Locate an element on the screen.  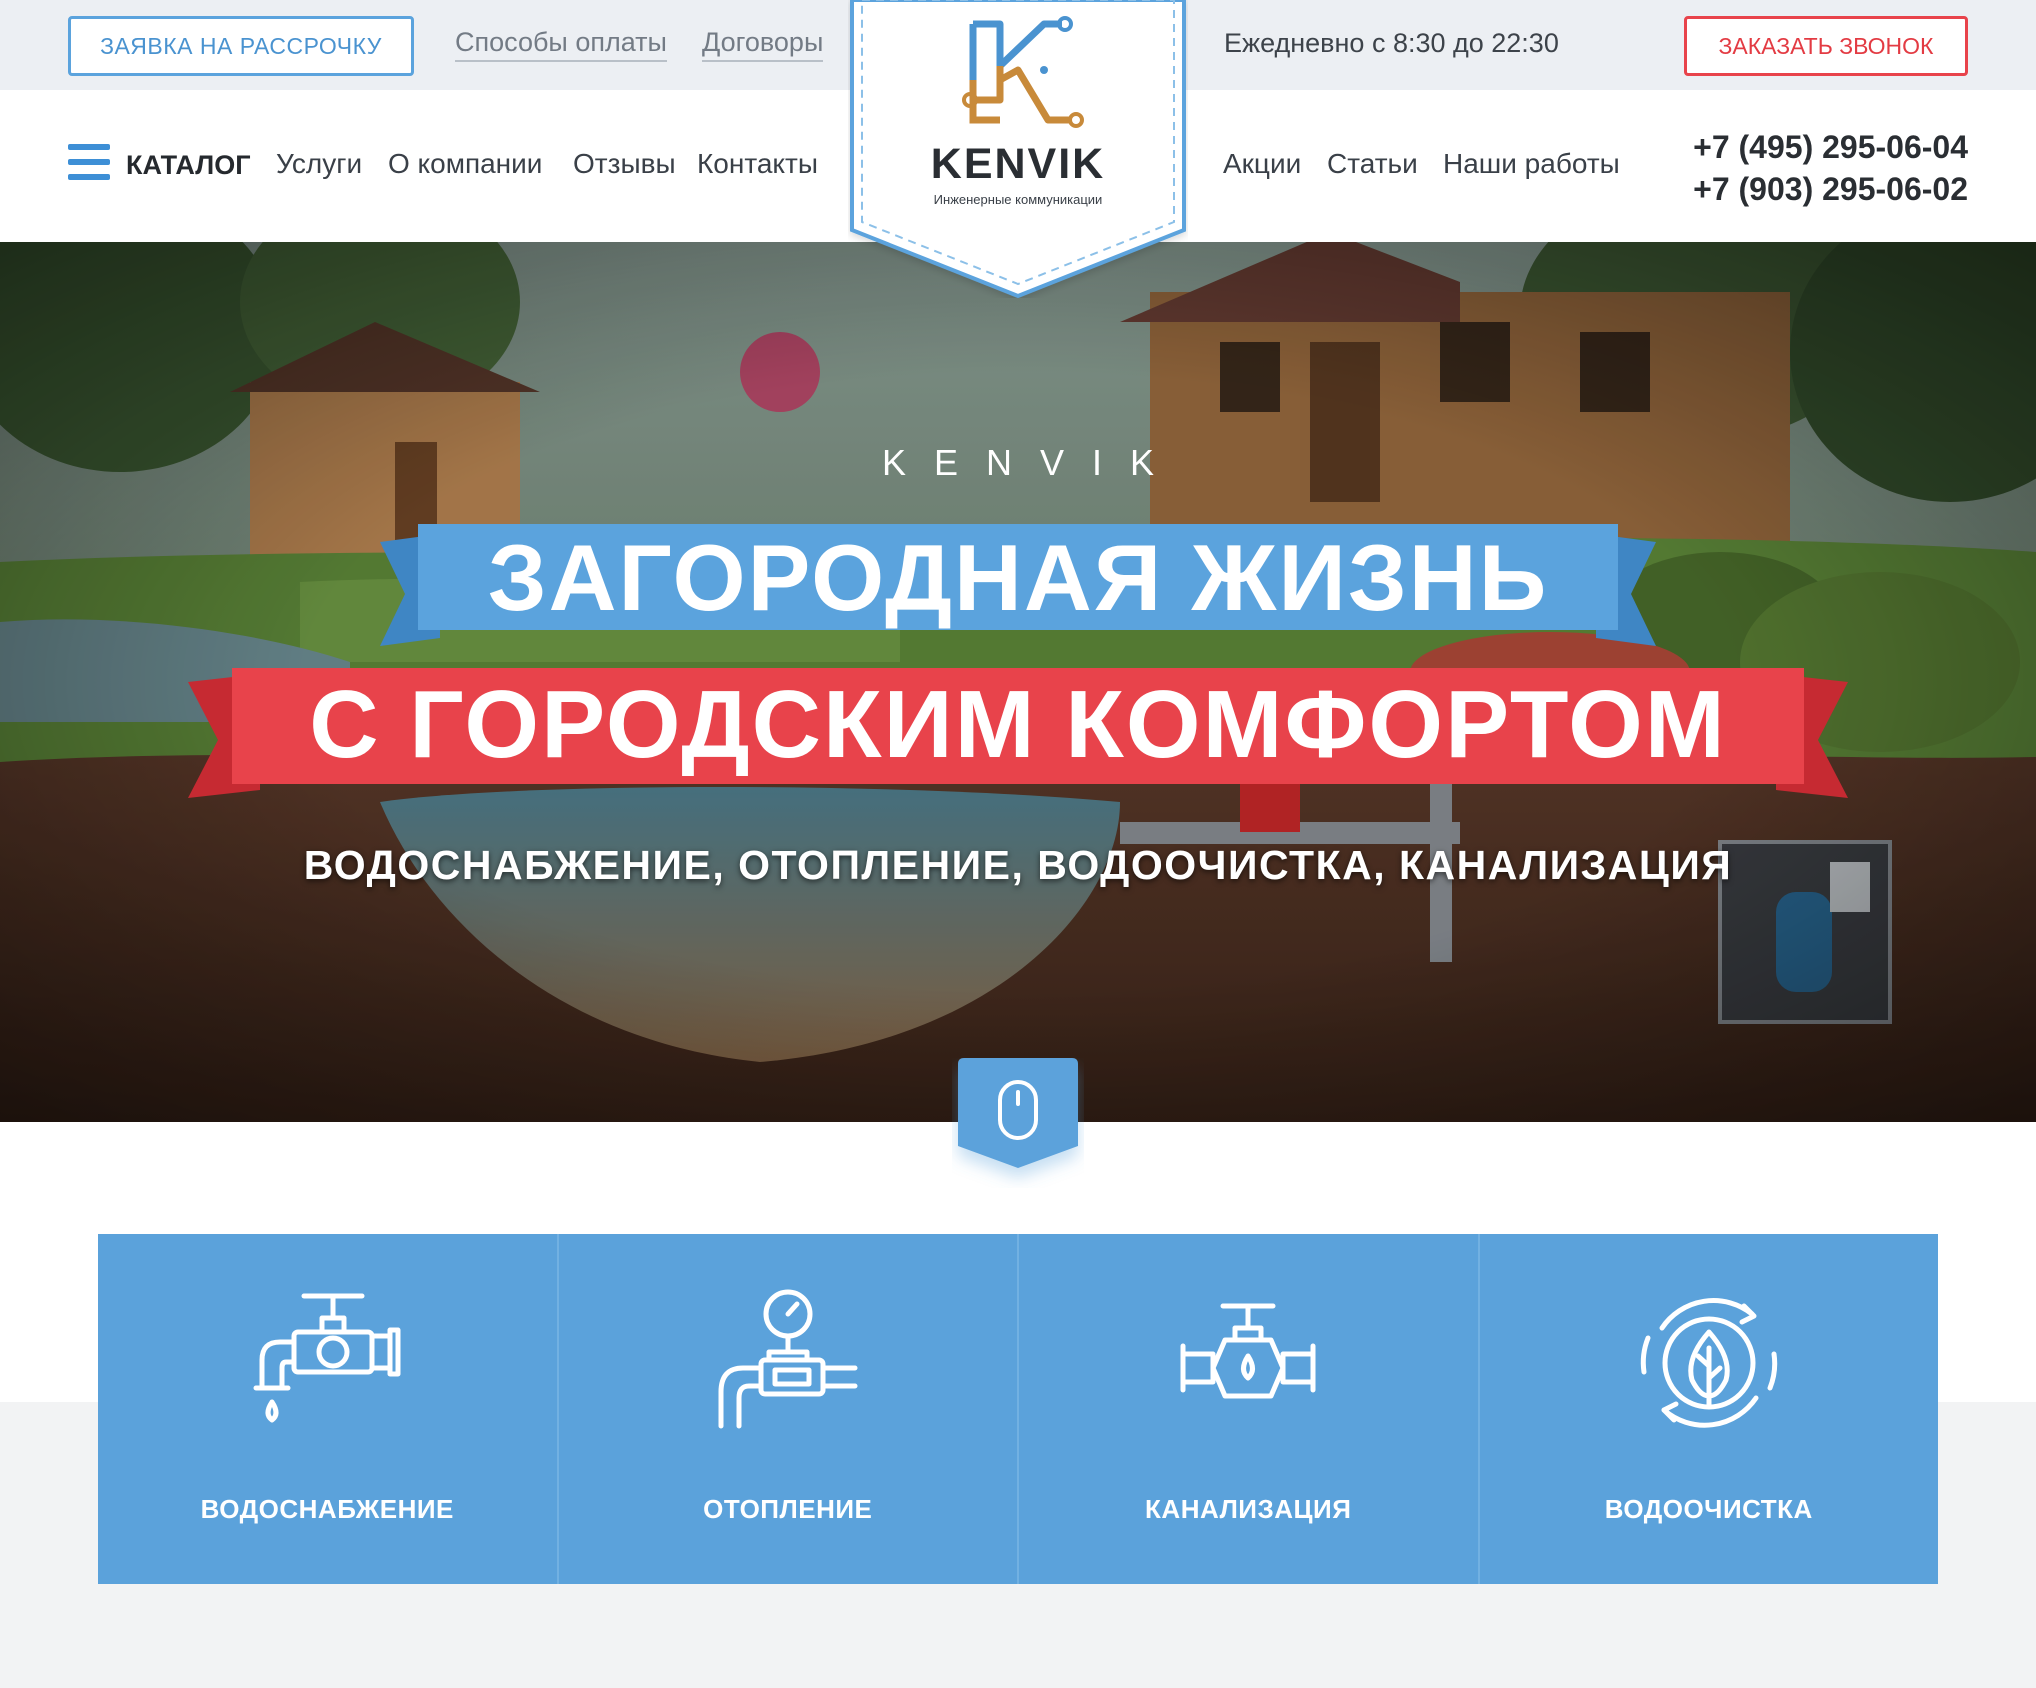
service-card-heating: ОТОПЛЕНИЕ is located at coordinates (789, 1409).